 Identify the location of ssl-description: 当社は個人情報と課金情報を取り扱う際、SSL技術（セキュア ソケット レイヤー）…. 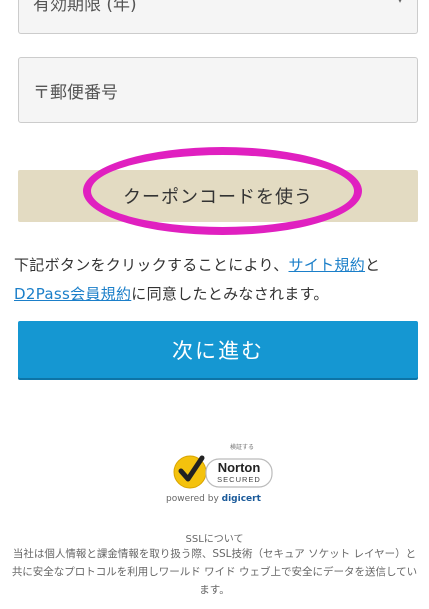
(214, 572).